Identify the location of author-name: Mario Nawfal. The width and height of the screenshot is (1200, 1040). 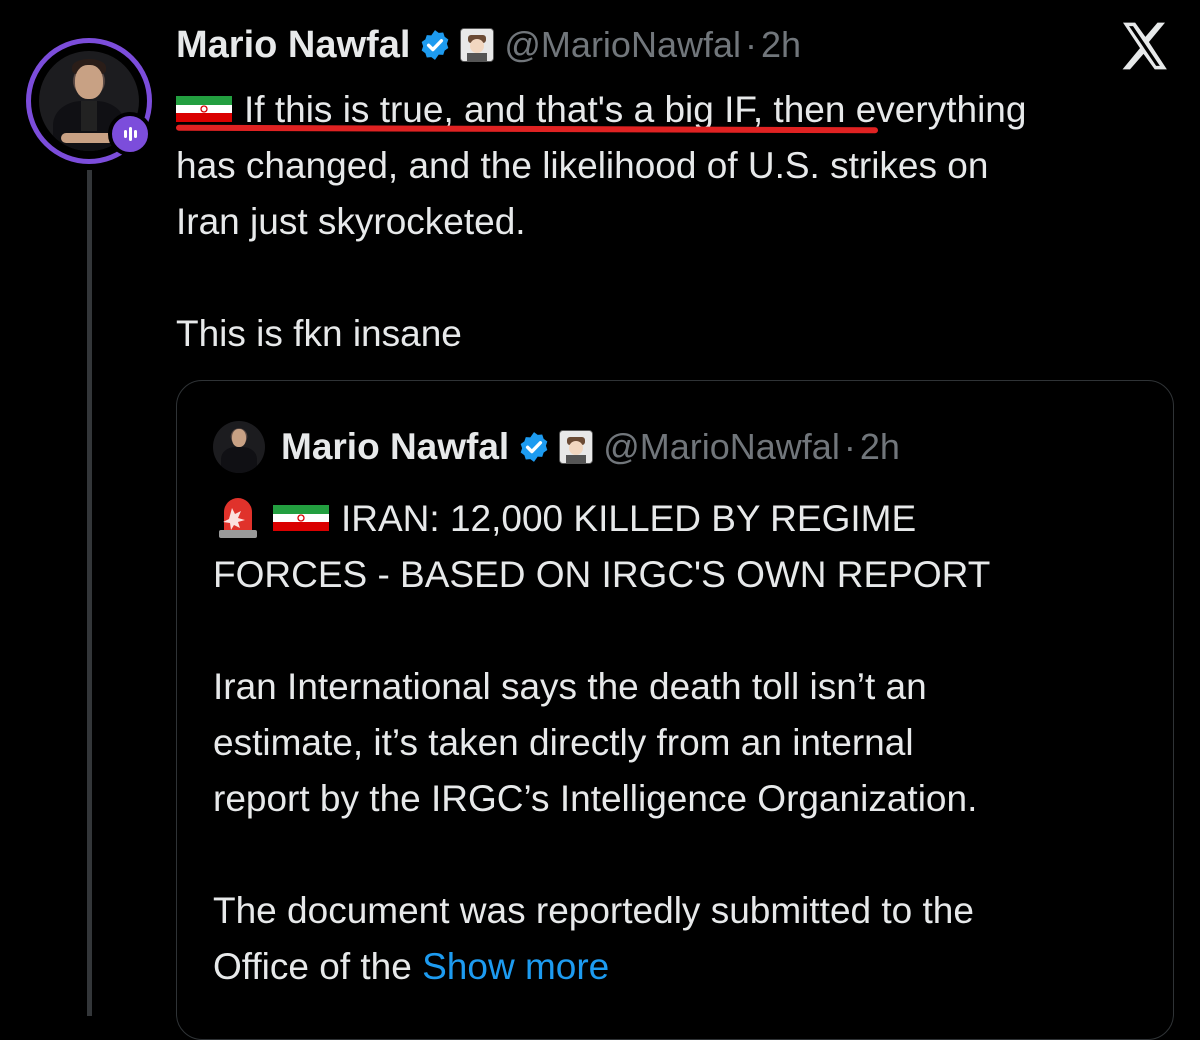
(293, 45).